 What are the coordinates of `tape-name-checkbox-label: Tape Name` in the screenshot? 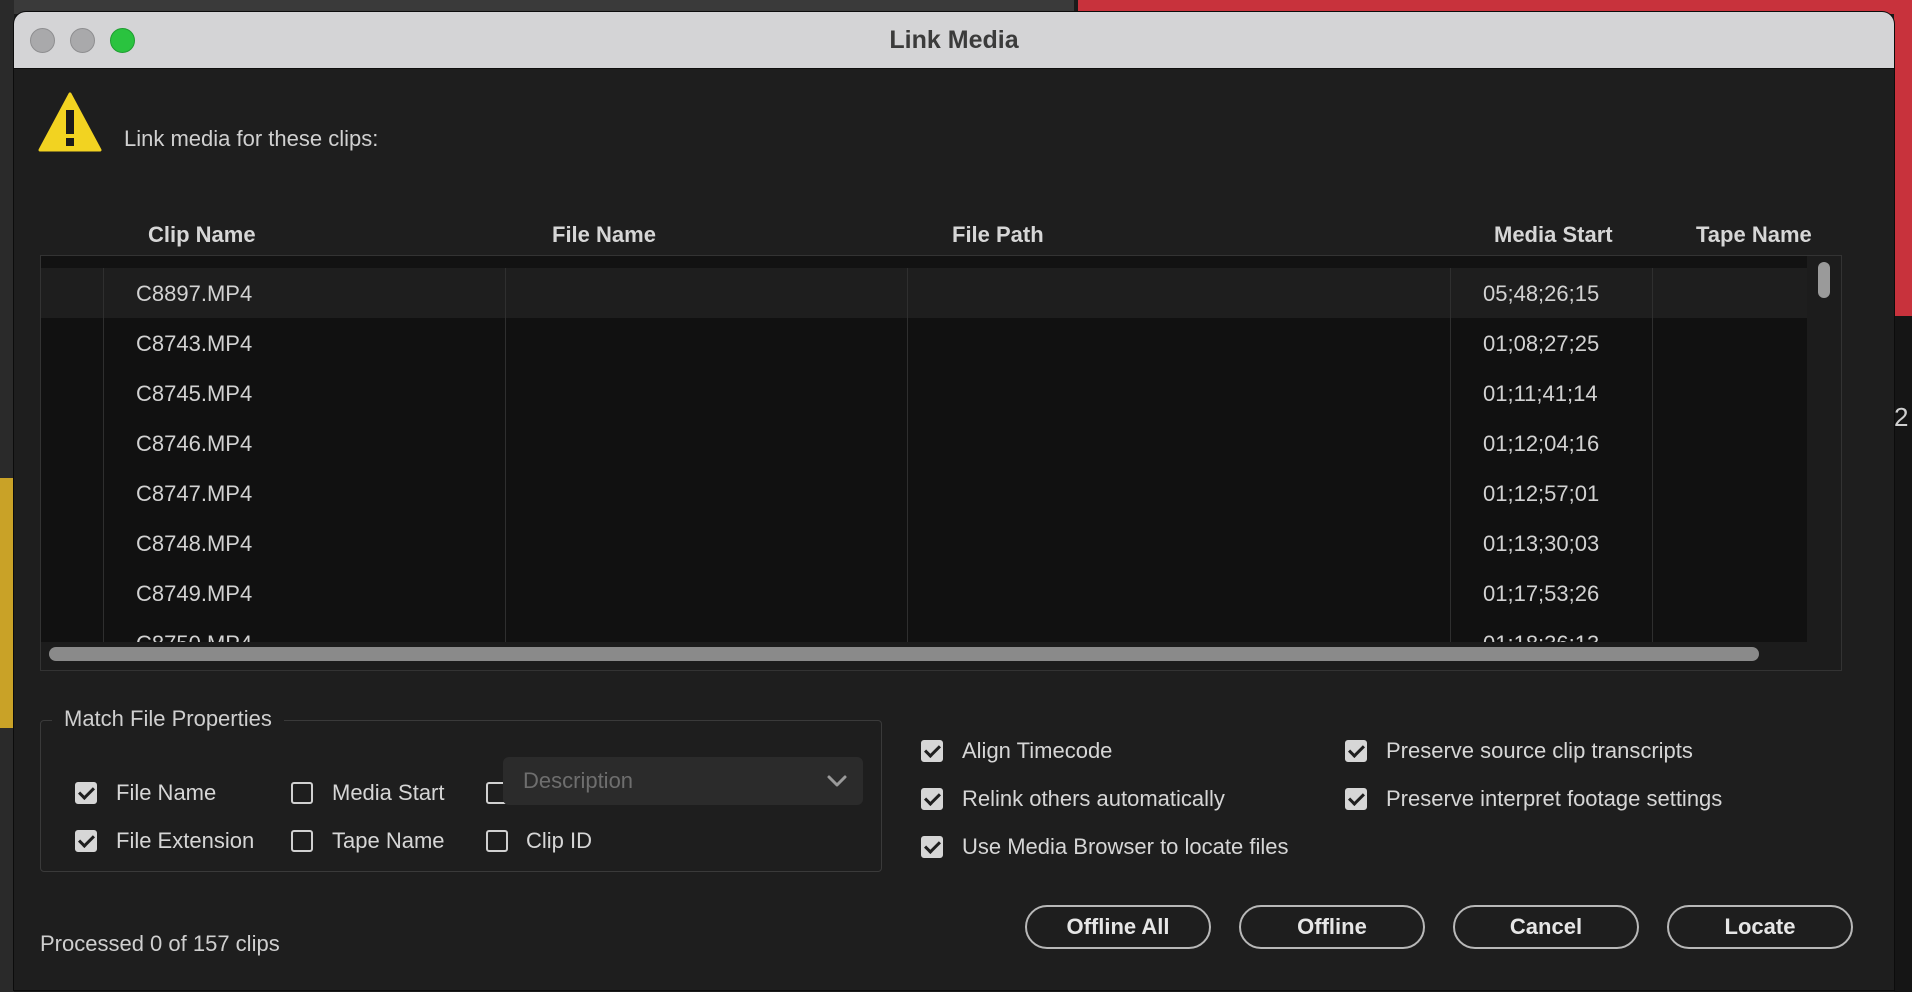 It's located at (388, 841).